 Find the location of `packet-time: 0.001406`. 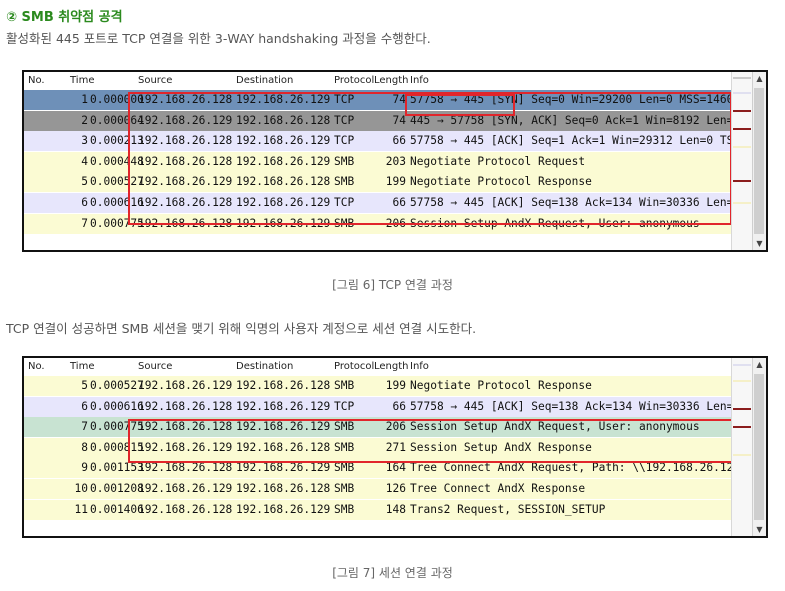

packet-time: 0.001406 is located at coordinates (117, 509).